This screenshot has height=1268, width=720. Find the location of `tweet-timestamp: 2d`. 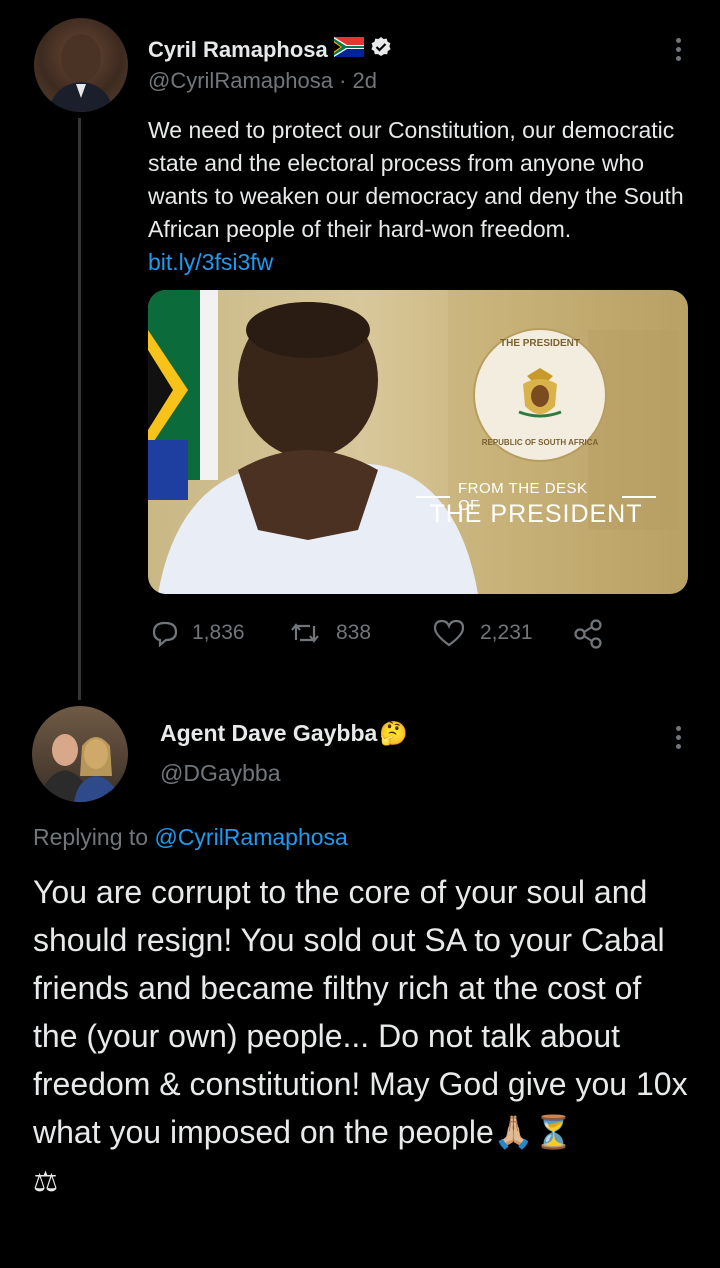

tweet-timestamp: 2d is located at coordinates (365, 80).